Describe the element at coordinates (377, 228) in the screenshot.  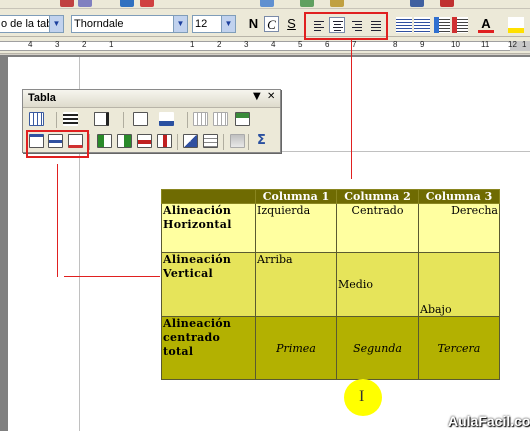
I see `table-cell: Centrado` at that location.